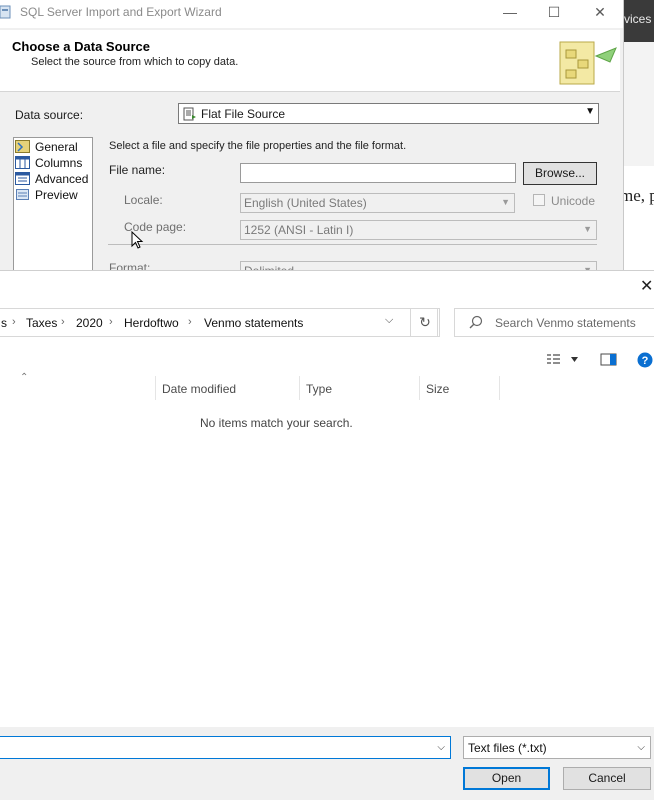 This screenshot has width=654, height=800. Describe the element at coordinates (137, 240) in the screenshot. I see `mouse-pointer-icon` at that location.